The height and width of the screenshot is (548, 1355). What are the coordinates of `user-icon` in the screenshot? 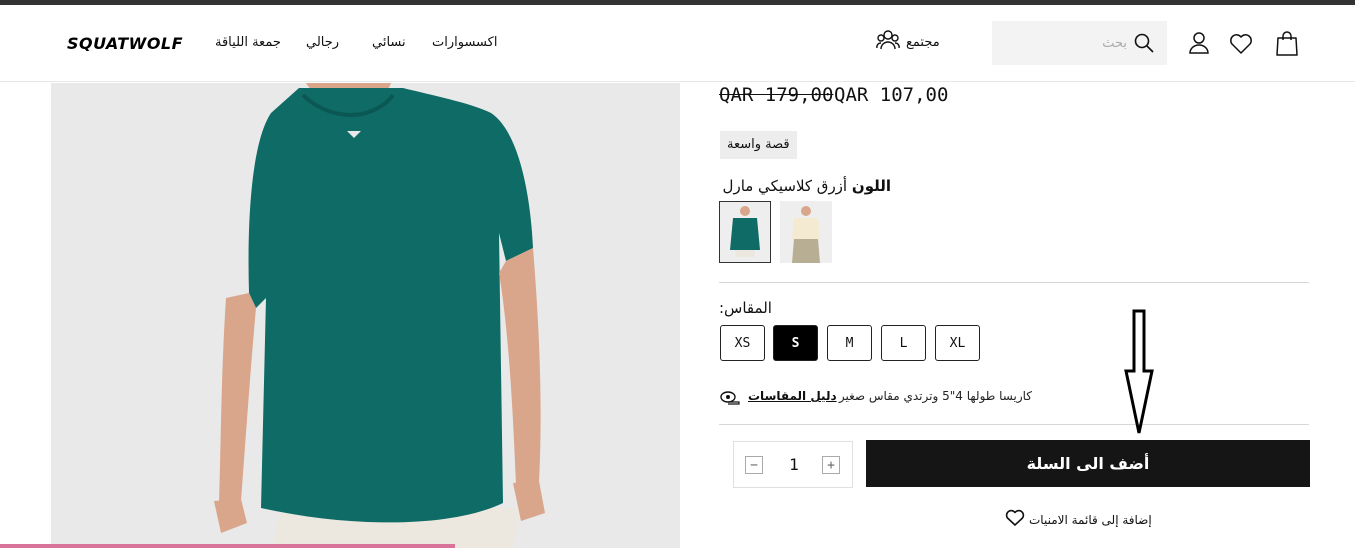 It's located at (1199, 45).